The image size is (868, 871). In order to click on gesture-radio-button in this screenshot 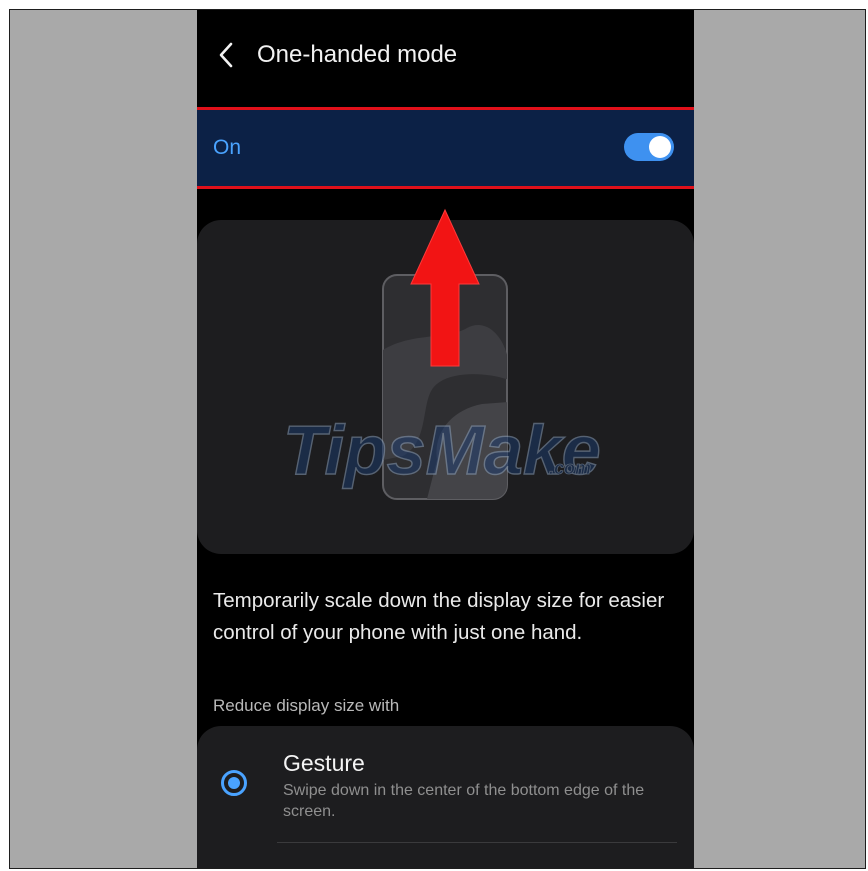, I will do `click(234, 783)`.